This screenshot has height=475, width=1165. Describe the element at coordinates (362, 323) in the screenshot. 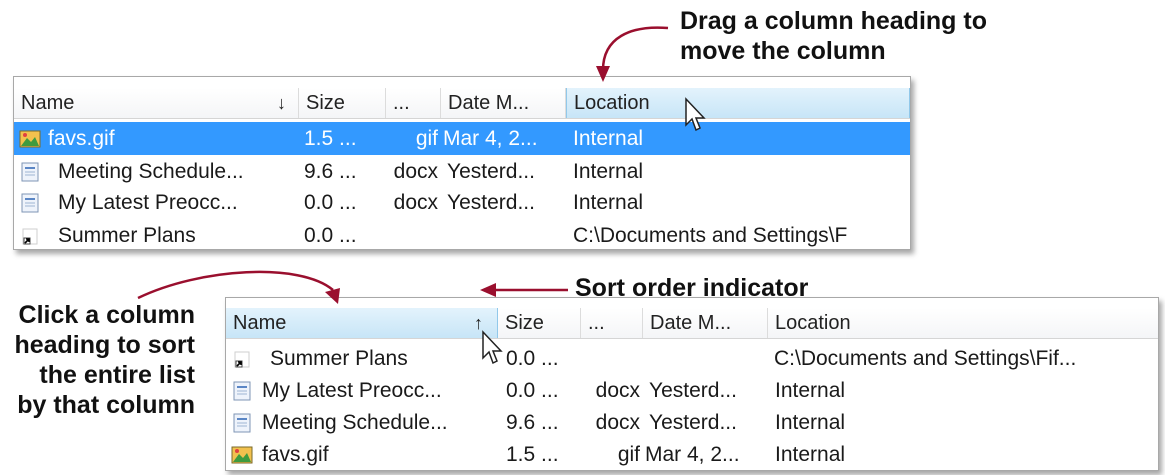

I see `bottom-header-name: Name ↑` at that location.